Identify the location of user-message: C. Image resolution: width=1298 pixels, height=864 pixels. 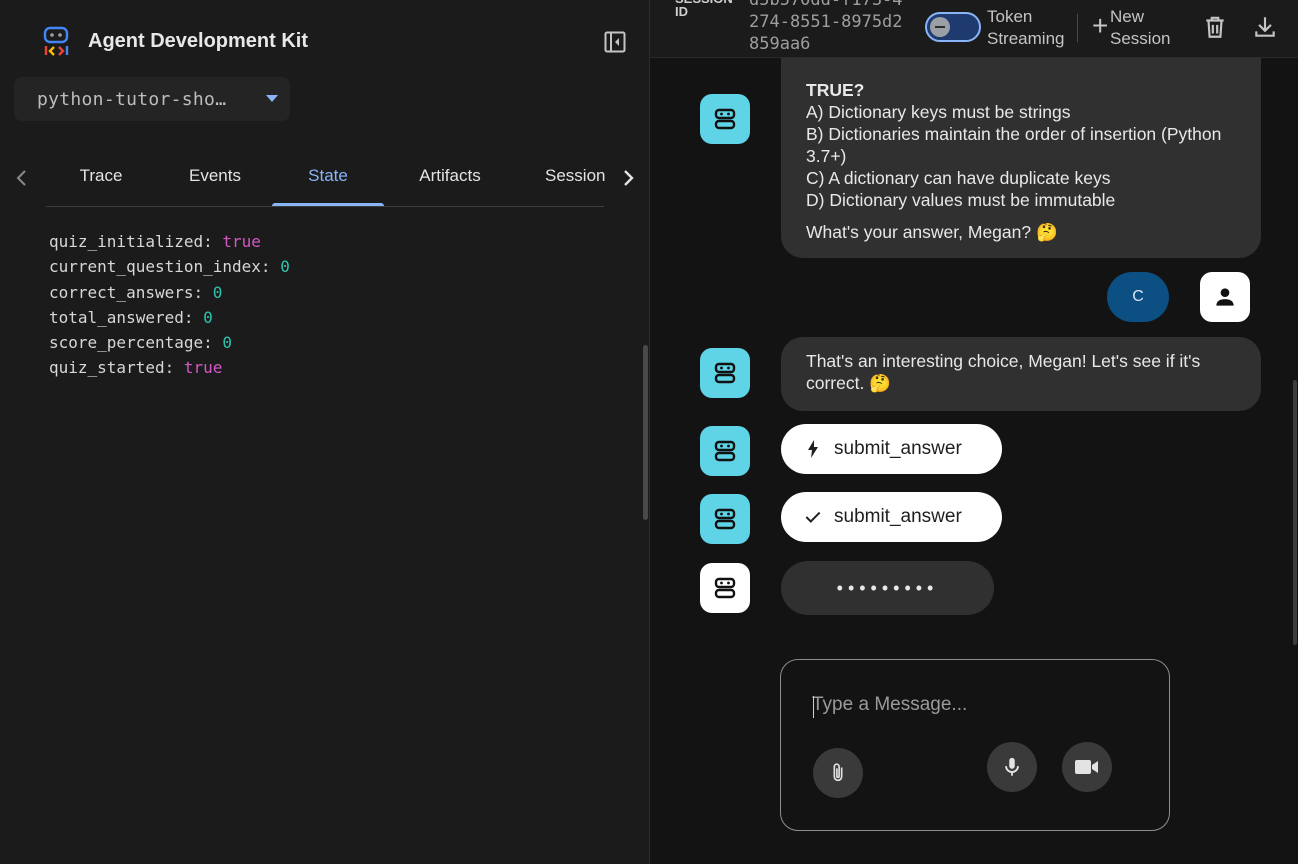
(1138, 297).